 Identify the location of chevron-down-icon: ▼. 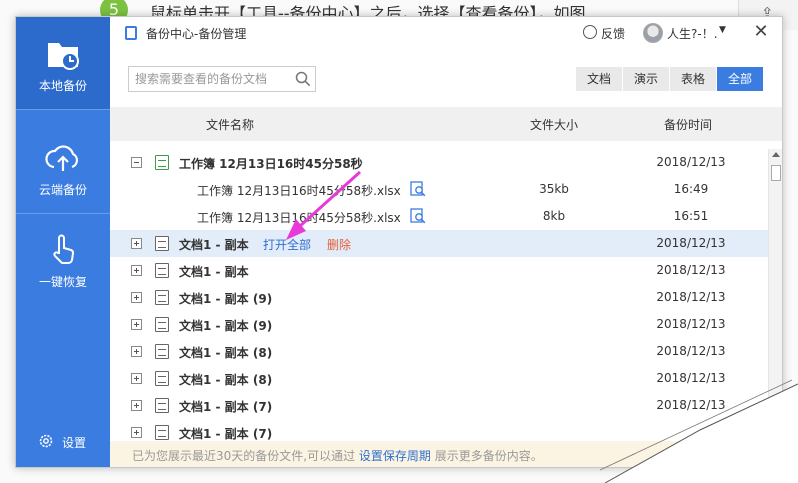
(722, 30).